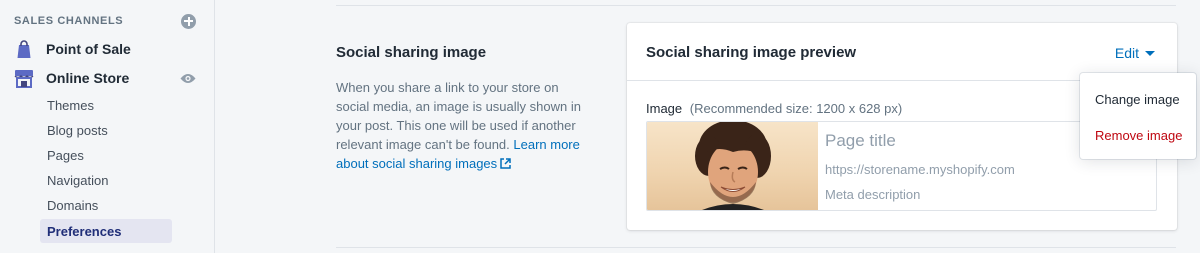 The height and width of the screenshot is (253, 1200). I want to click on sidebar-item-label: Themes, so click(70, 105).